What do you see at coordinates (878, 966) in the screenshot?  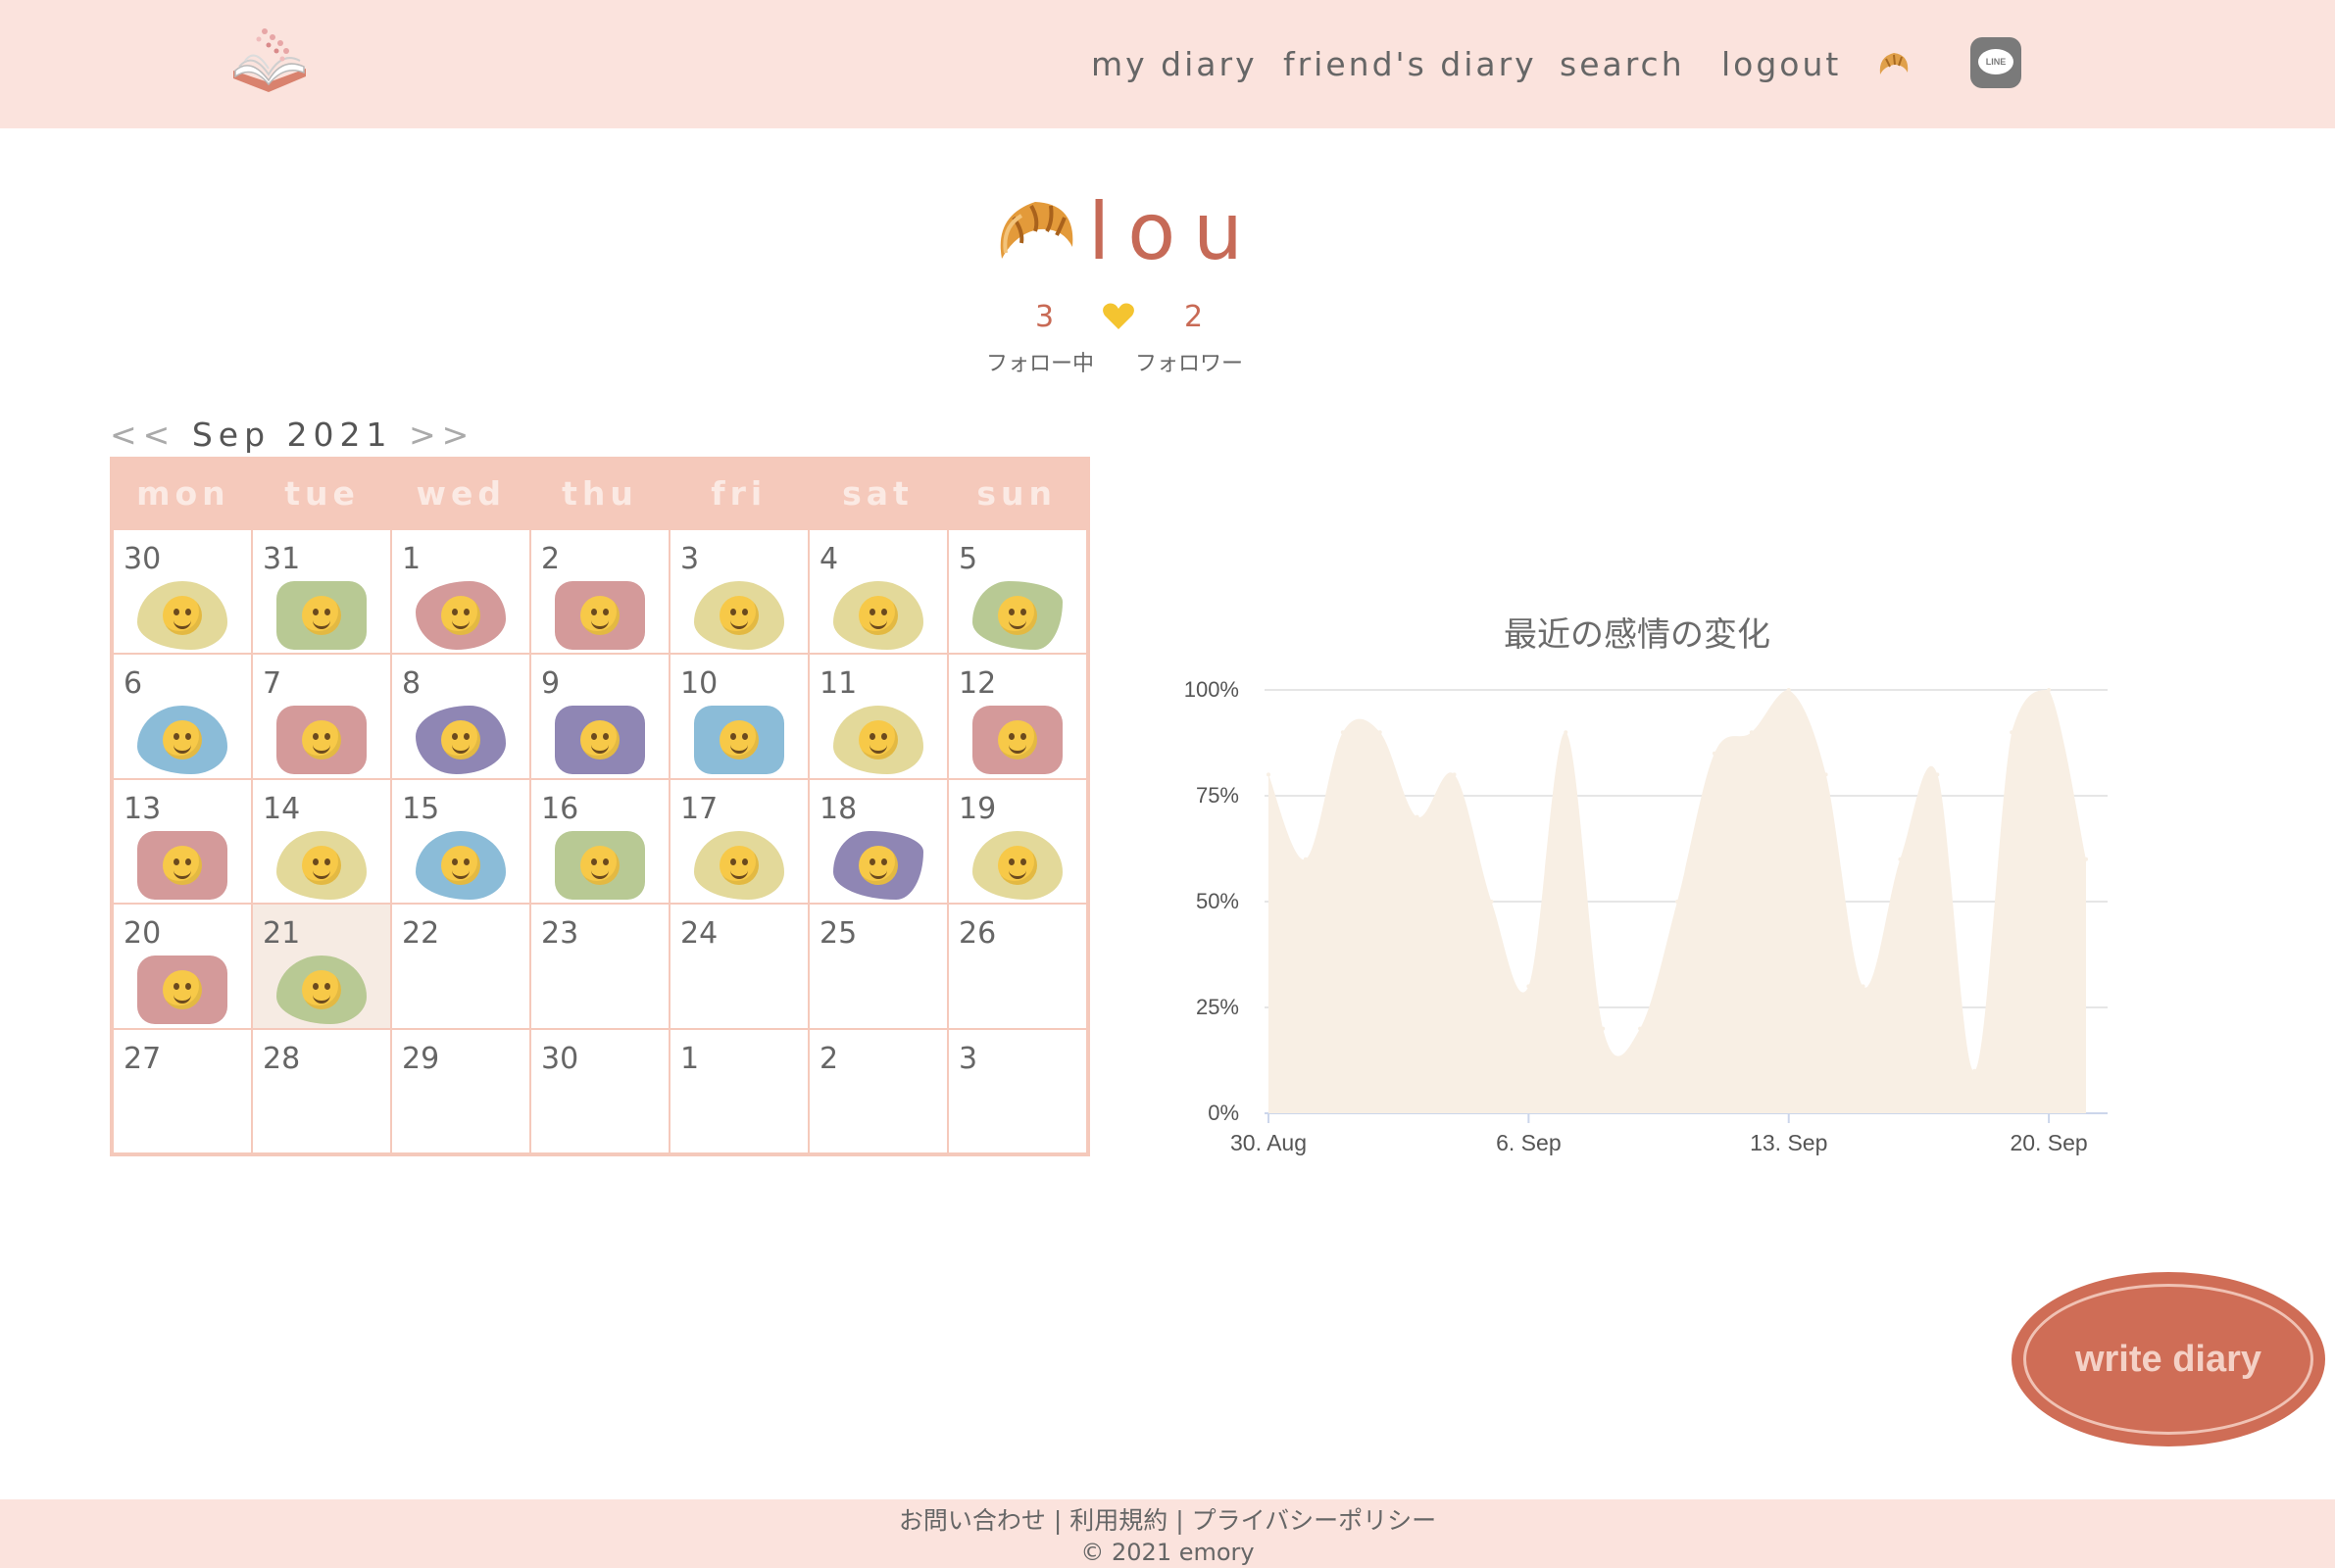 I see `calendar-day-cell: 25` at bounding box center [878, 966].